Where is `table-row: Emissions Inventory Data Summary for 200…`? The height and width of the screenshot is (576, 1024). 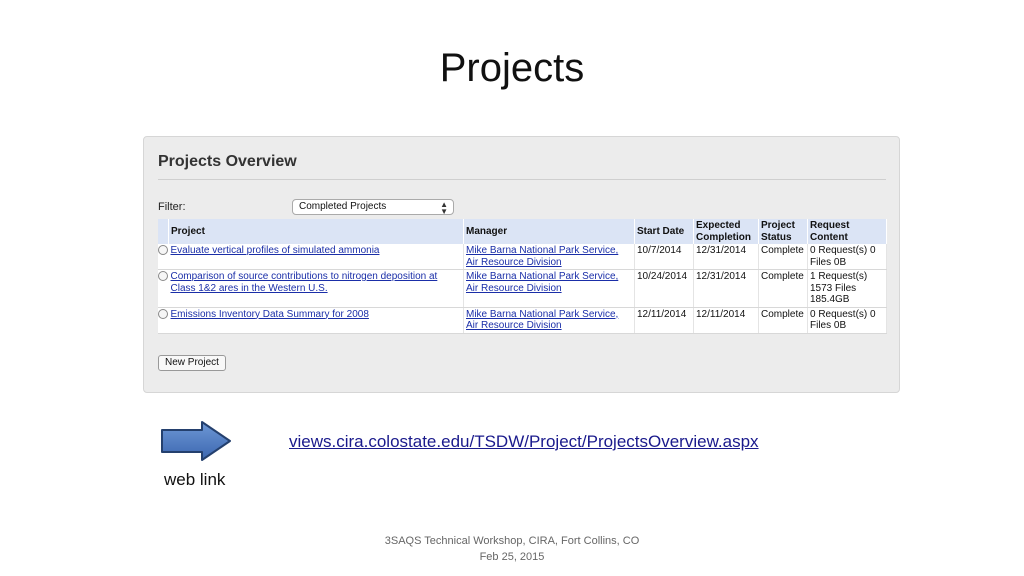 table-row: Emissions Inventory Data Summary for 200… is located at coordinates (522, 320).